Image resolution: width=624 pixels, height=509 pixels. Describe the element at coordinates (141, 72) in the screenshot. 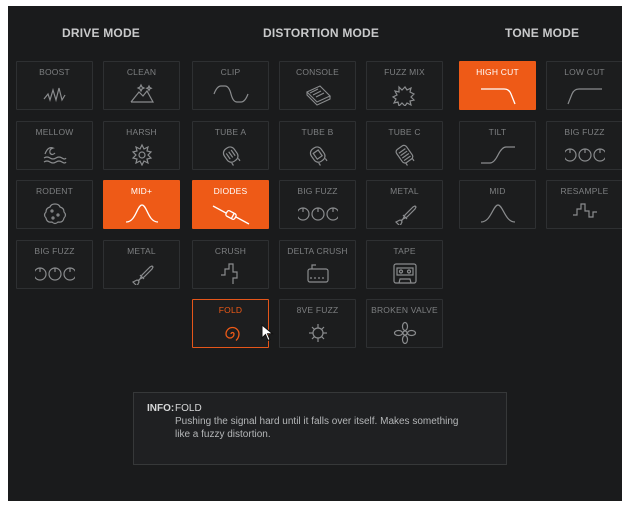

I see `tile-label: CLEAN` at that location.